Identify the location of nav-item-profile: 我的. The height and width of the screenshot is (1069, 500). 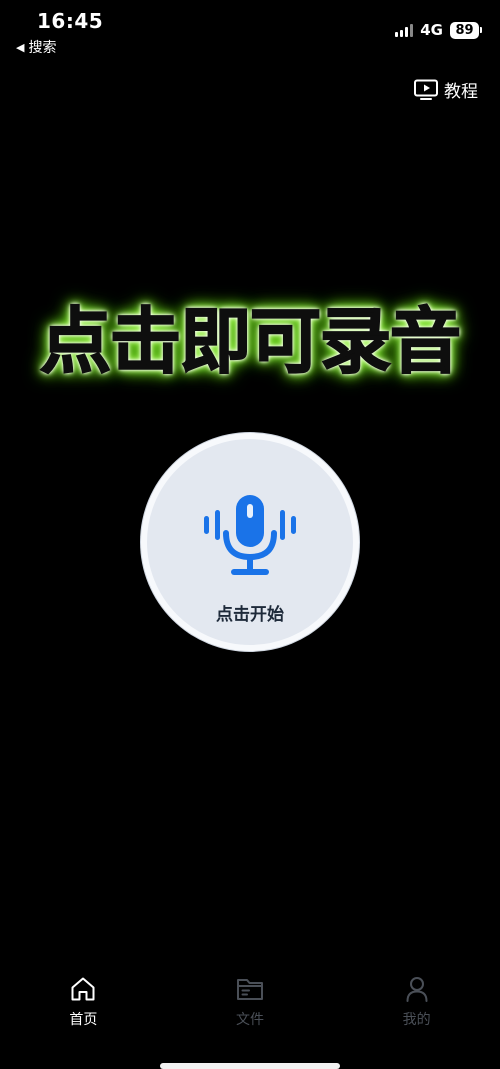
(416, 1010).